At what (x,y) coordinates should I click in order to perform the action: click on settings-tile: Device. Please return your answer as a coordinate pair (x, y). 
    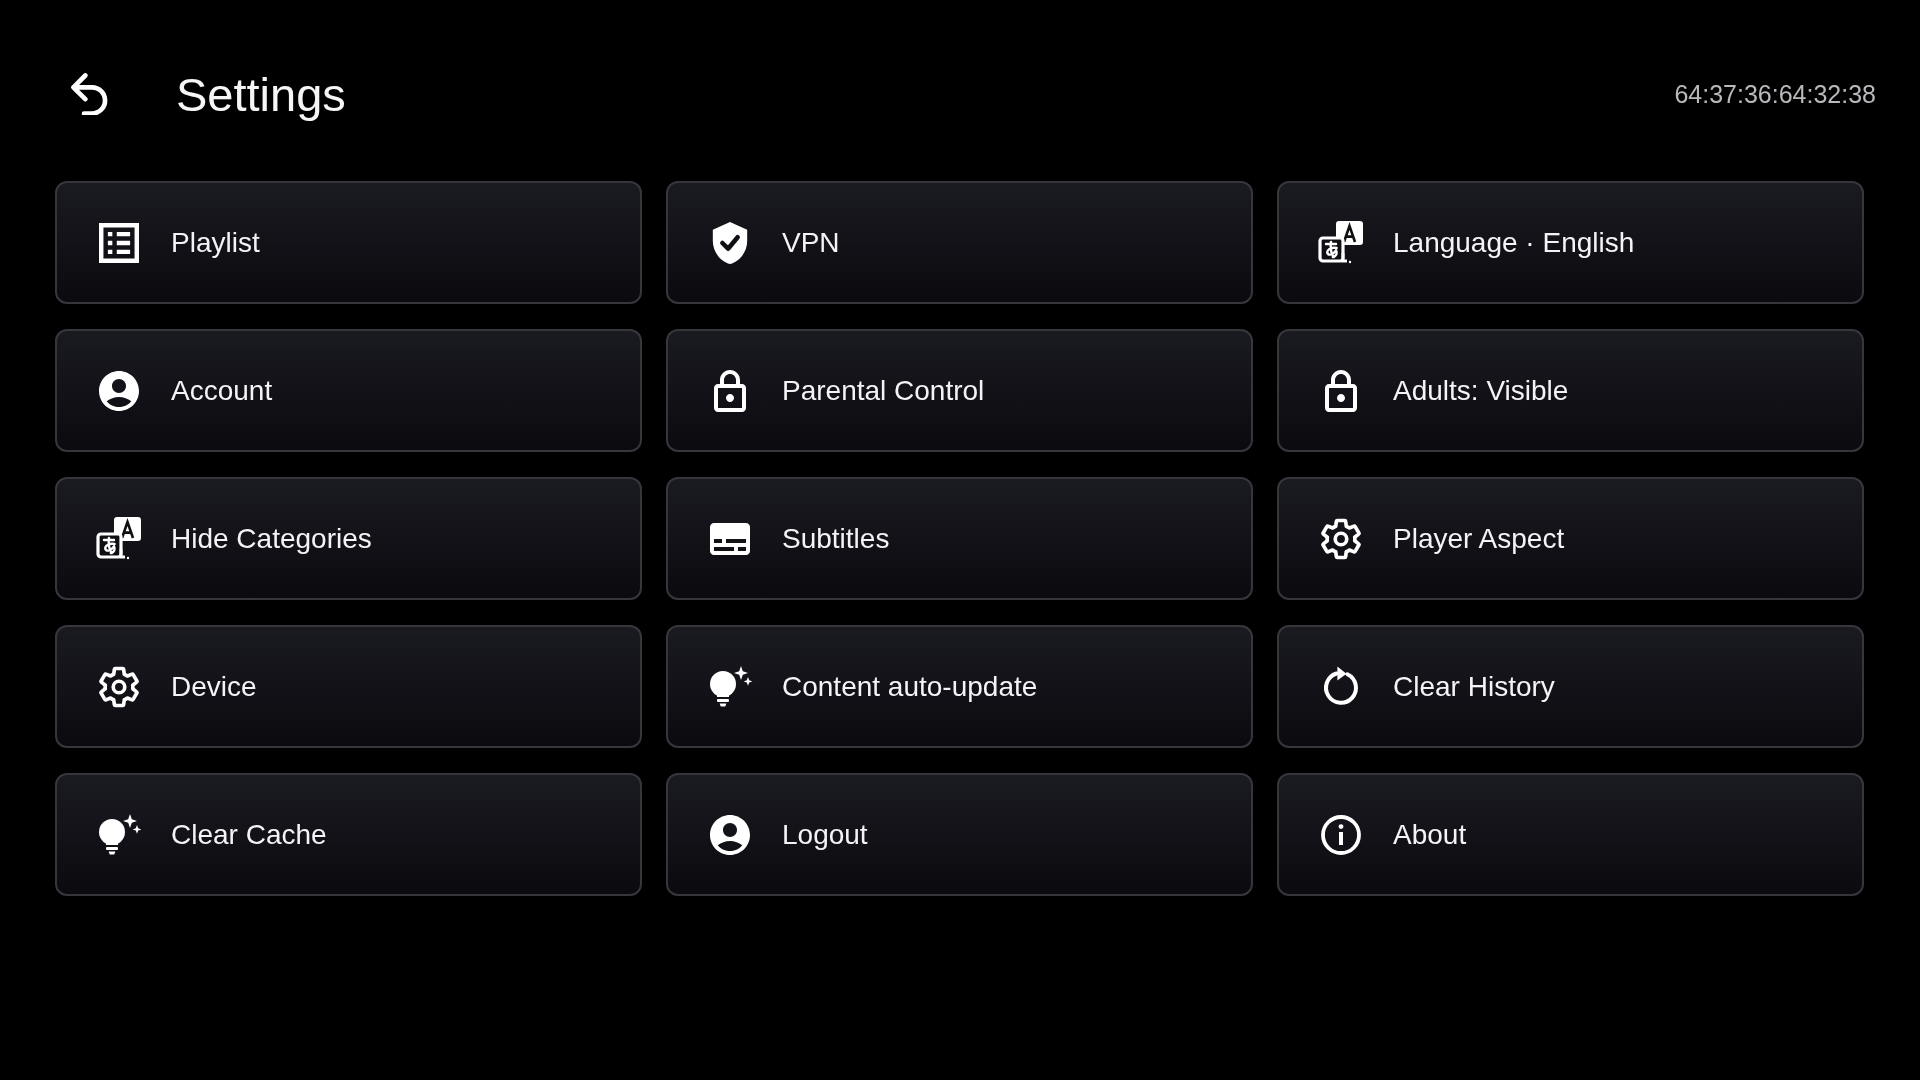
    Looking at the image, I should click on (348, 686).